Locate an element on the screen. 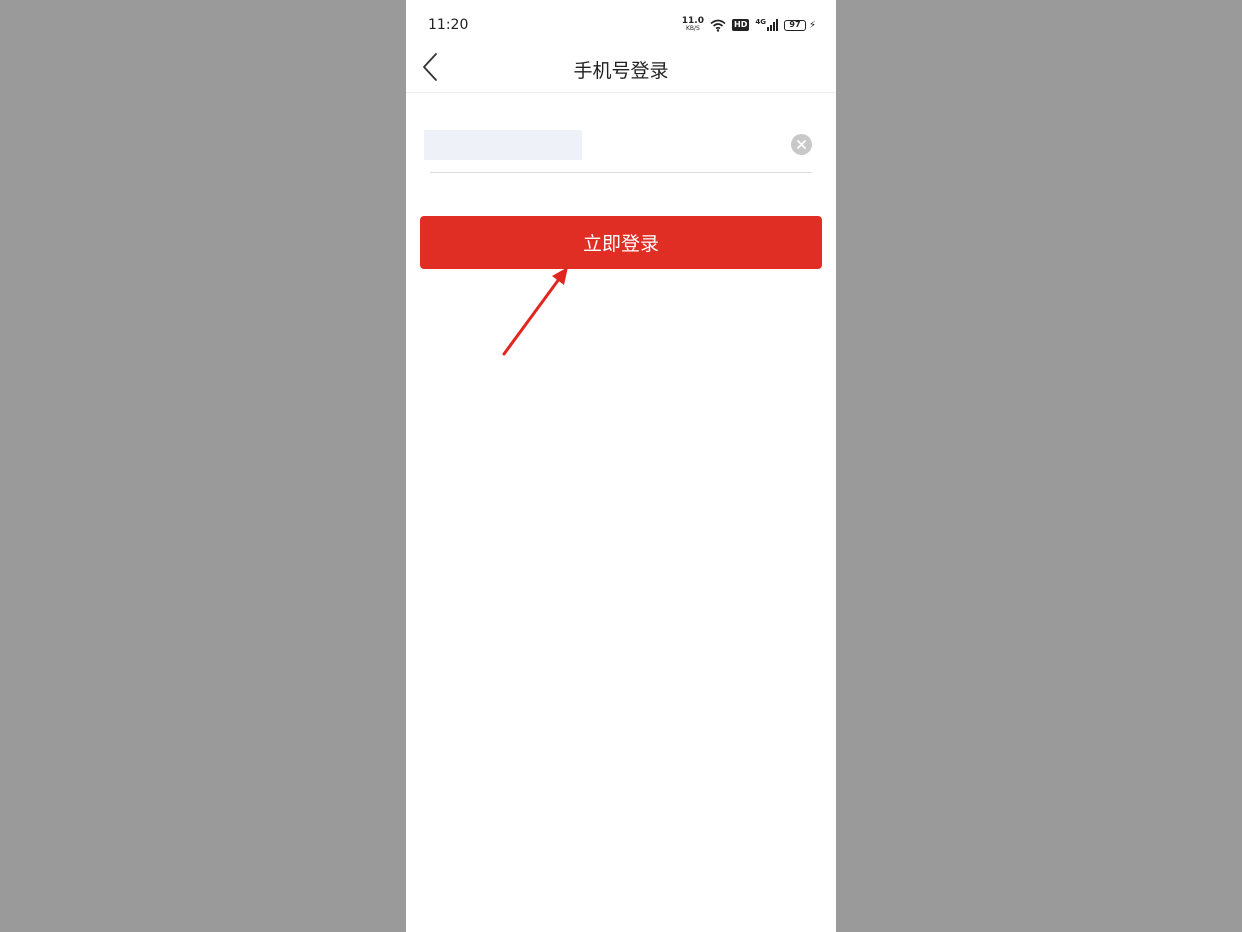  clear-input-button is located at coordinates (801, 144).